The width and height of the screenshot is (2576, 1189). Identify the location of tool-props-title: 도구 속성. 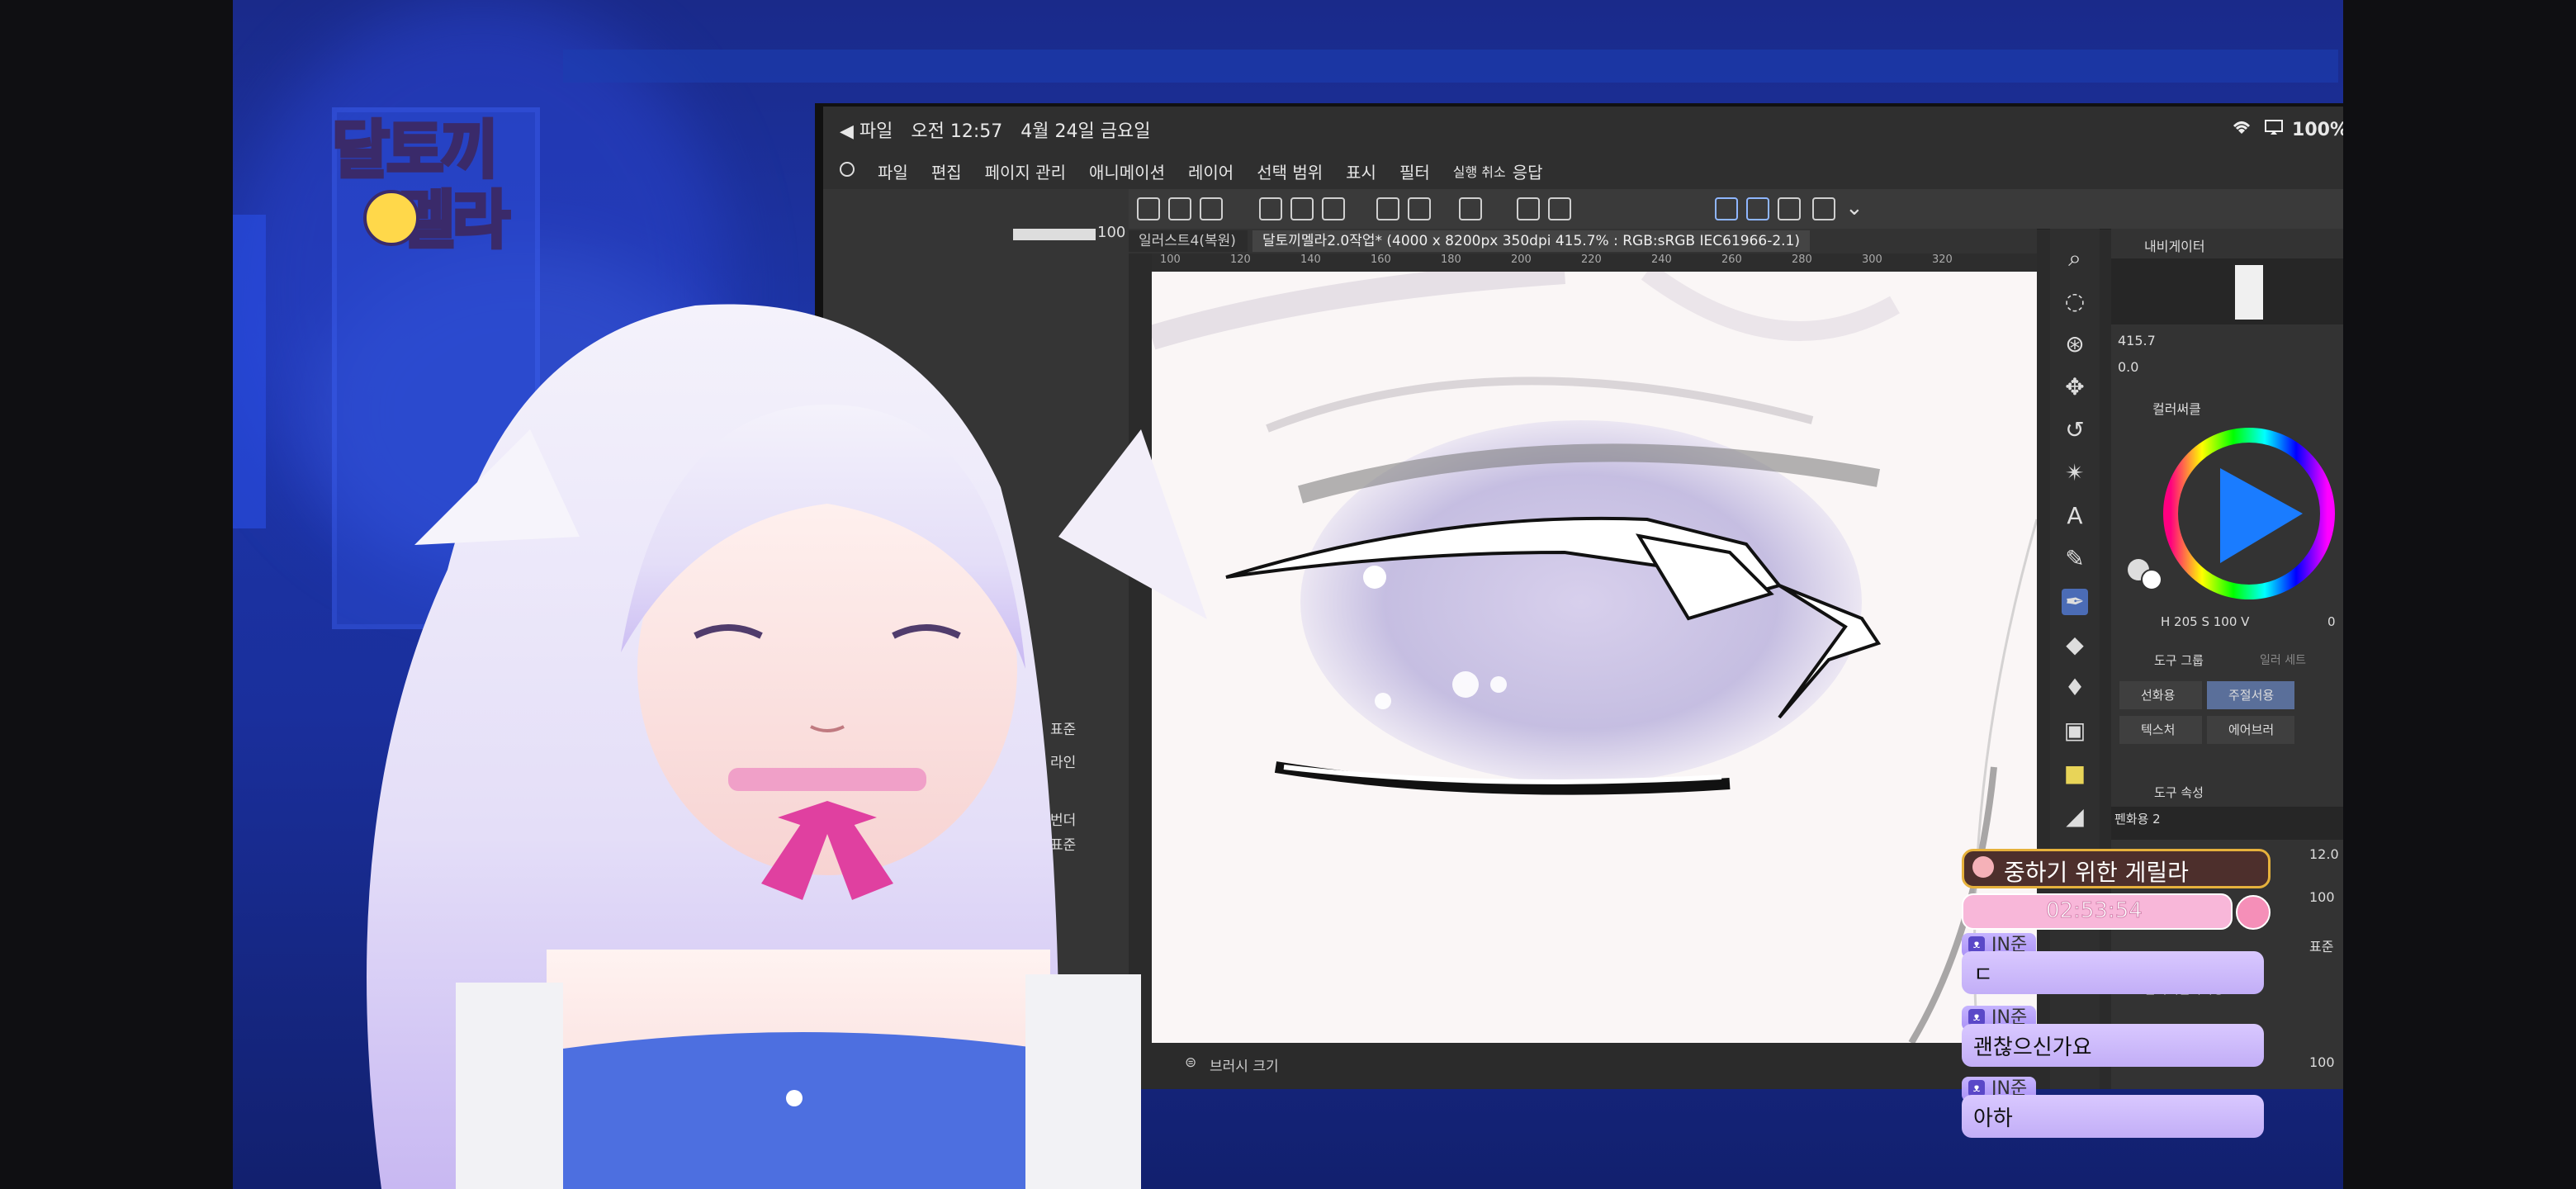
(2179, 792).